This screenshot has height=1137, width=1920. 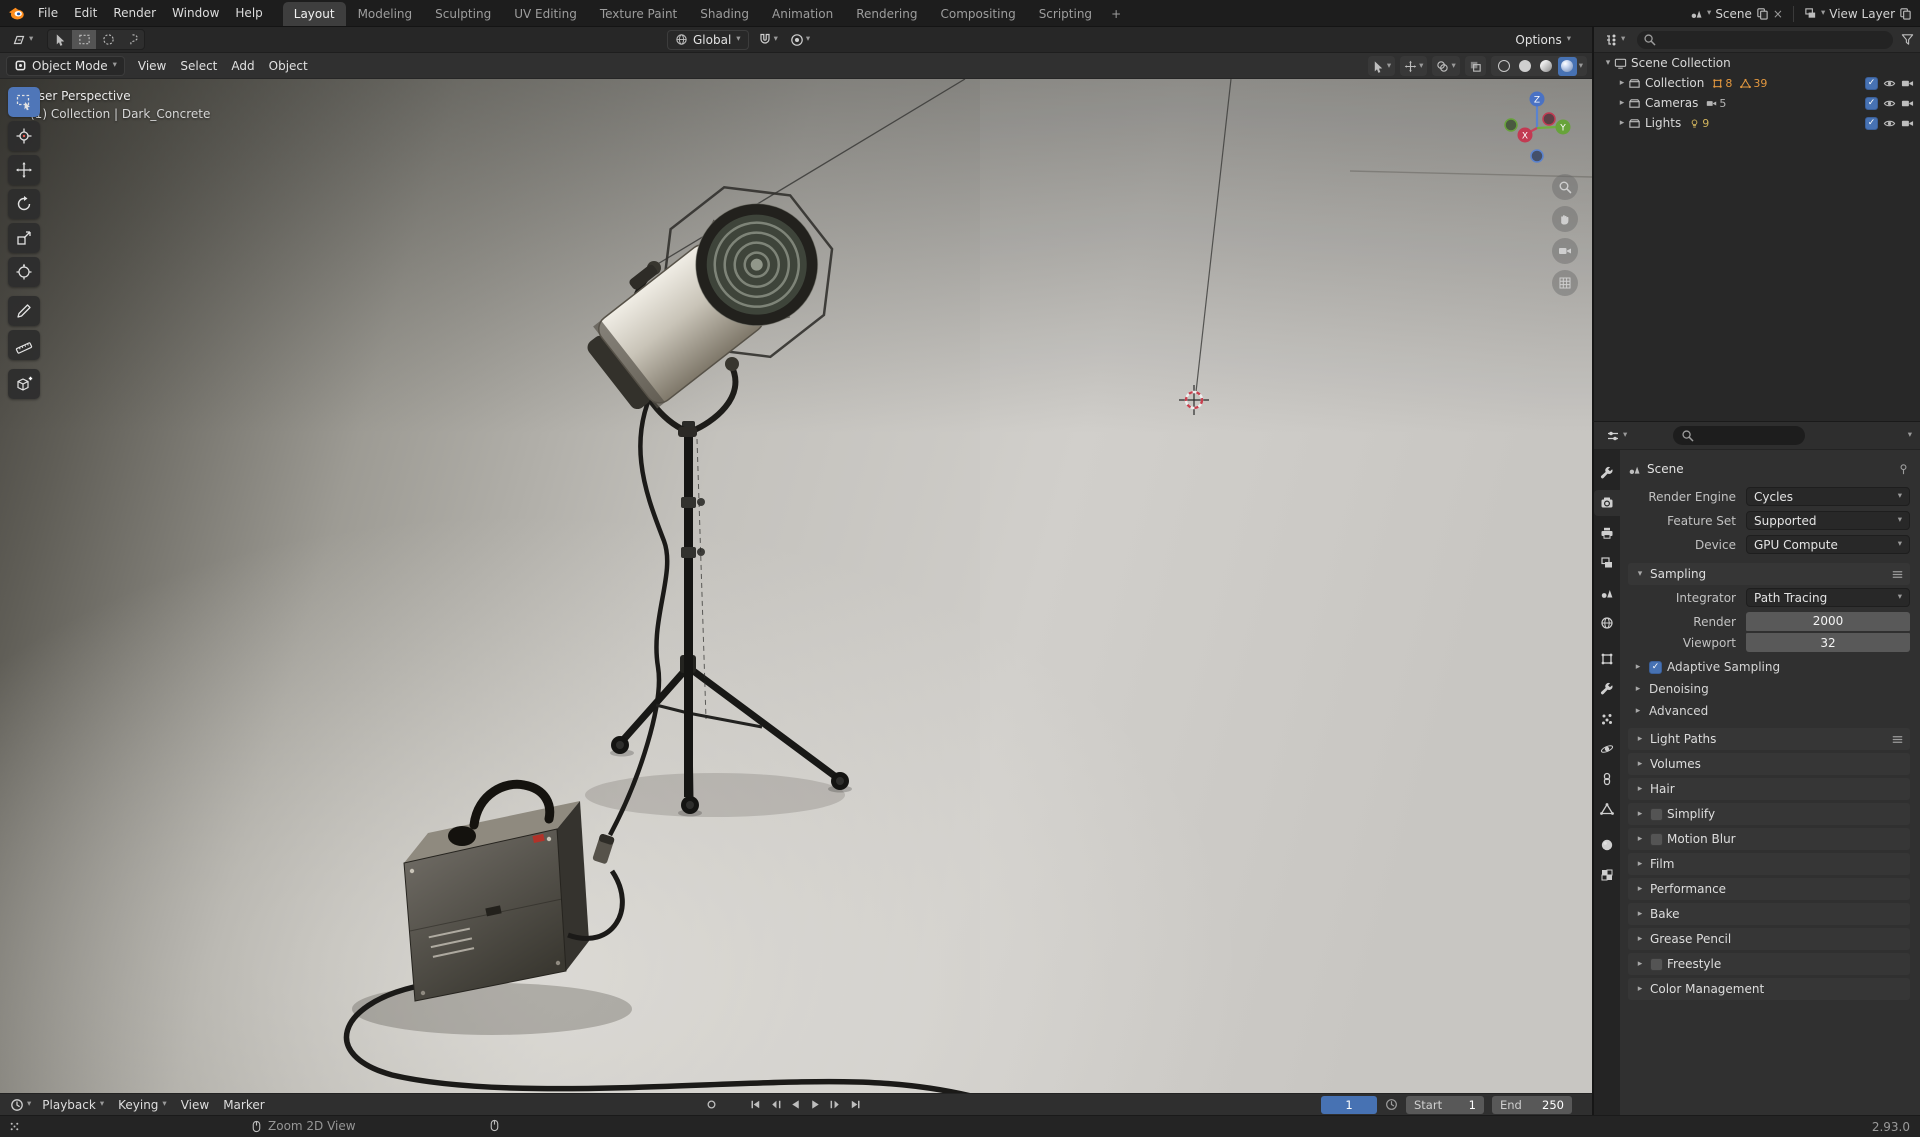 What do you see at coordinates (1065, 14) in the screenshot?
I see `workspace-tab-scripting: Scripting` at bounding box center [1065, 14].